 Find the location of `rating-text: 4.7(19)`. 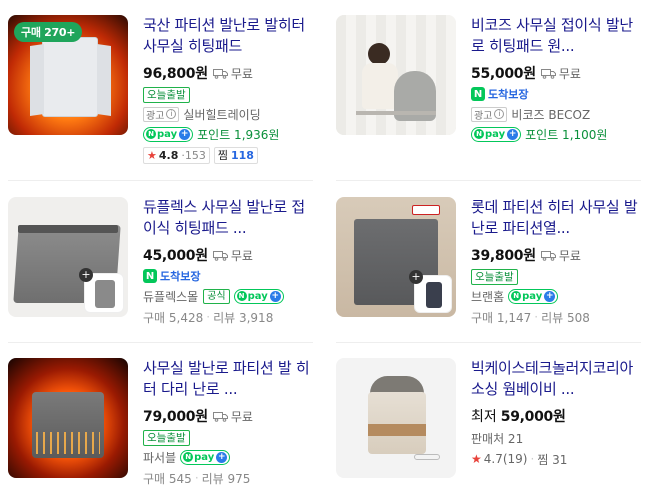

rating-text: 4.7(19) is located at coordinates (505, 459).